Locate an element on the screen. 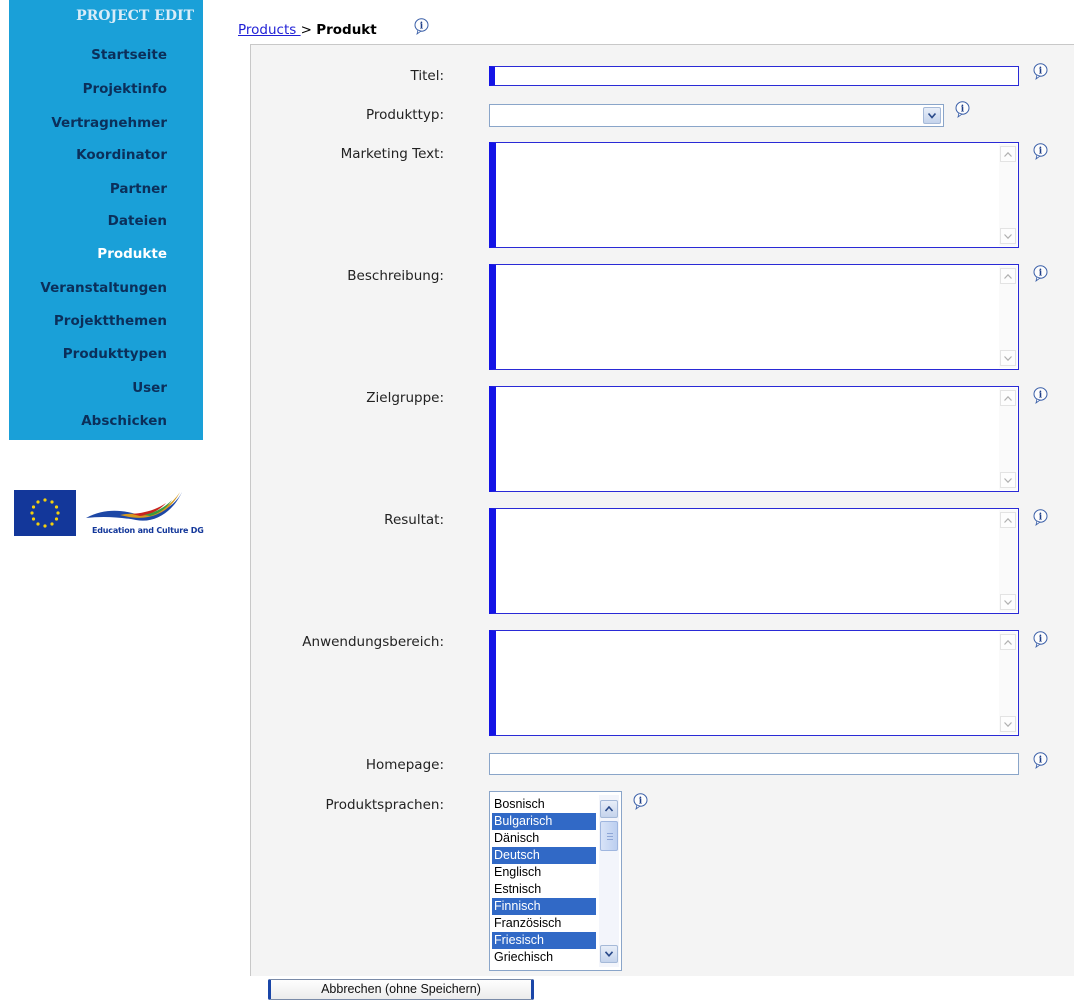 The height and width of the screenshot is (1000, 1074). marketing-text-textarea is located at coordinates (754, 195).